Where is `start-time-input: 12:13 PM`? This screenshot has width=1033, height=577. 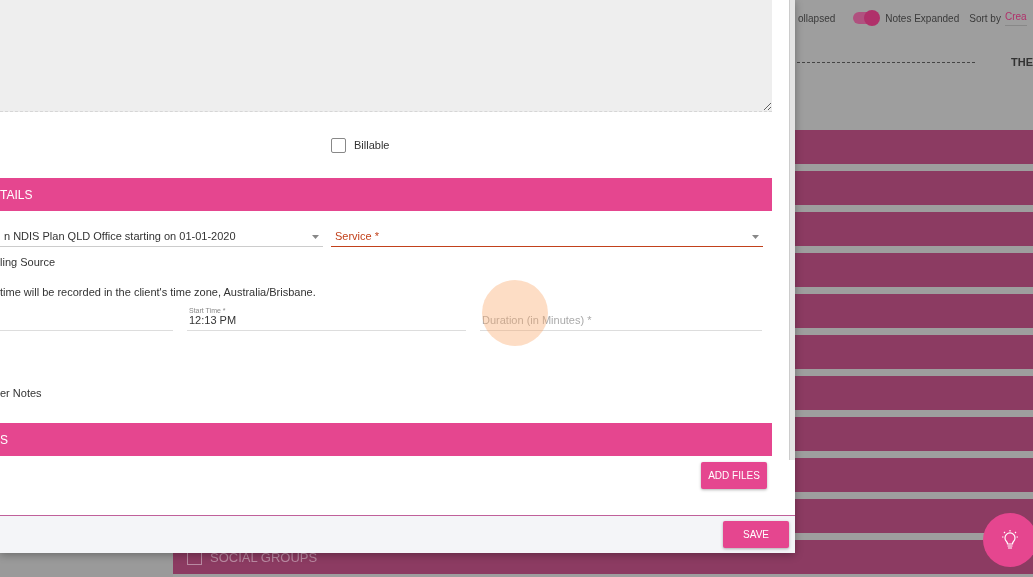 start-time-input: 12:13 PM is located at coordinates (326, 320).